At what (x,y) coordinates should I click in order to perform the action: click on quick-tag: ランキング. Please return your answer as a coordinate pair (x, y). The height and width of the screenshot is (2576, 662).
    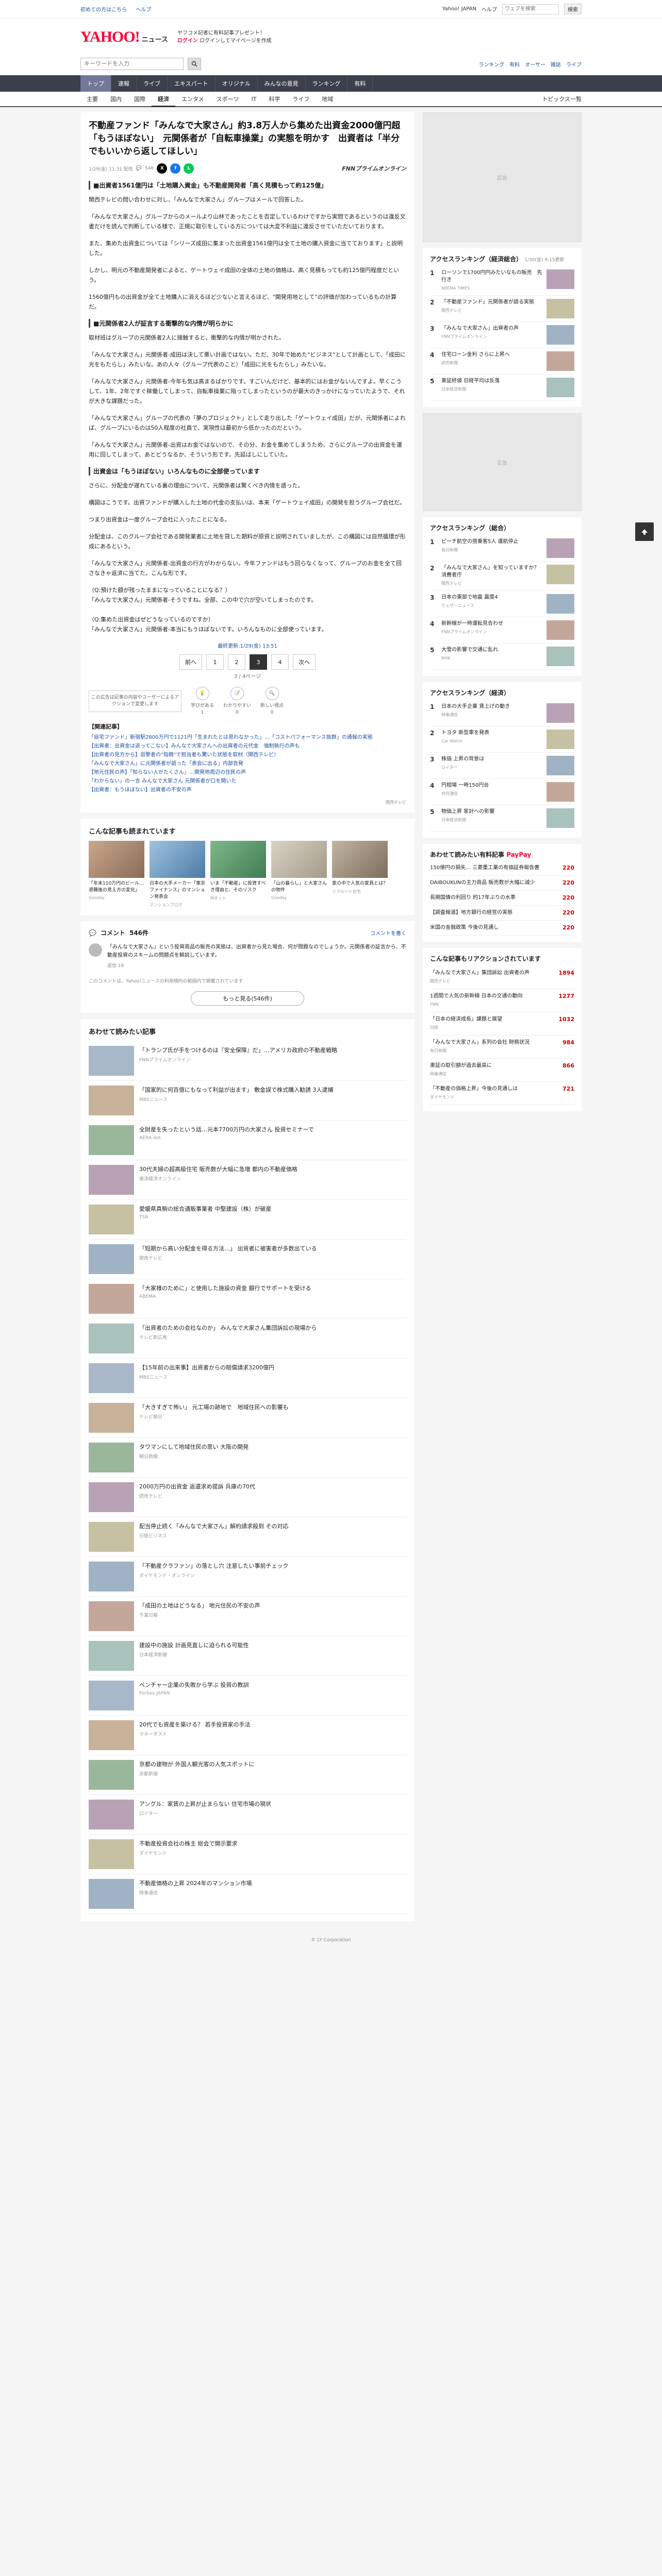
    Looking at the image, I should click on (491, 64).